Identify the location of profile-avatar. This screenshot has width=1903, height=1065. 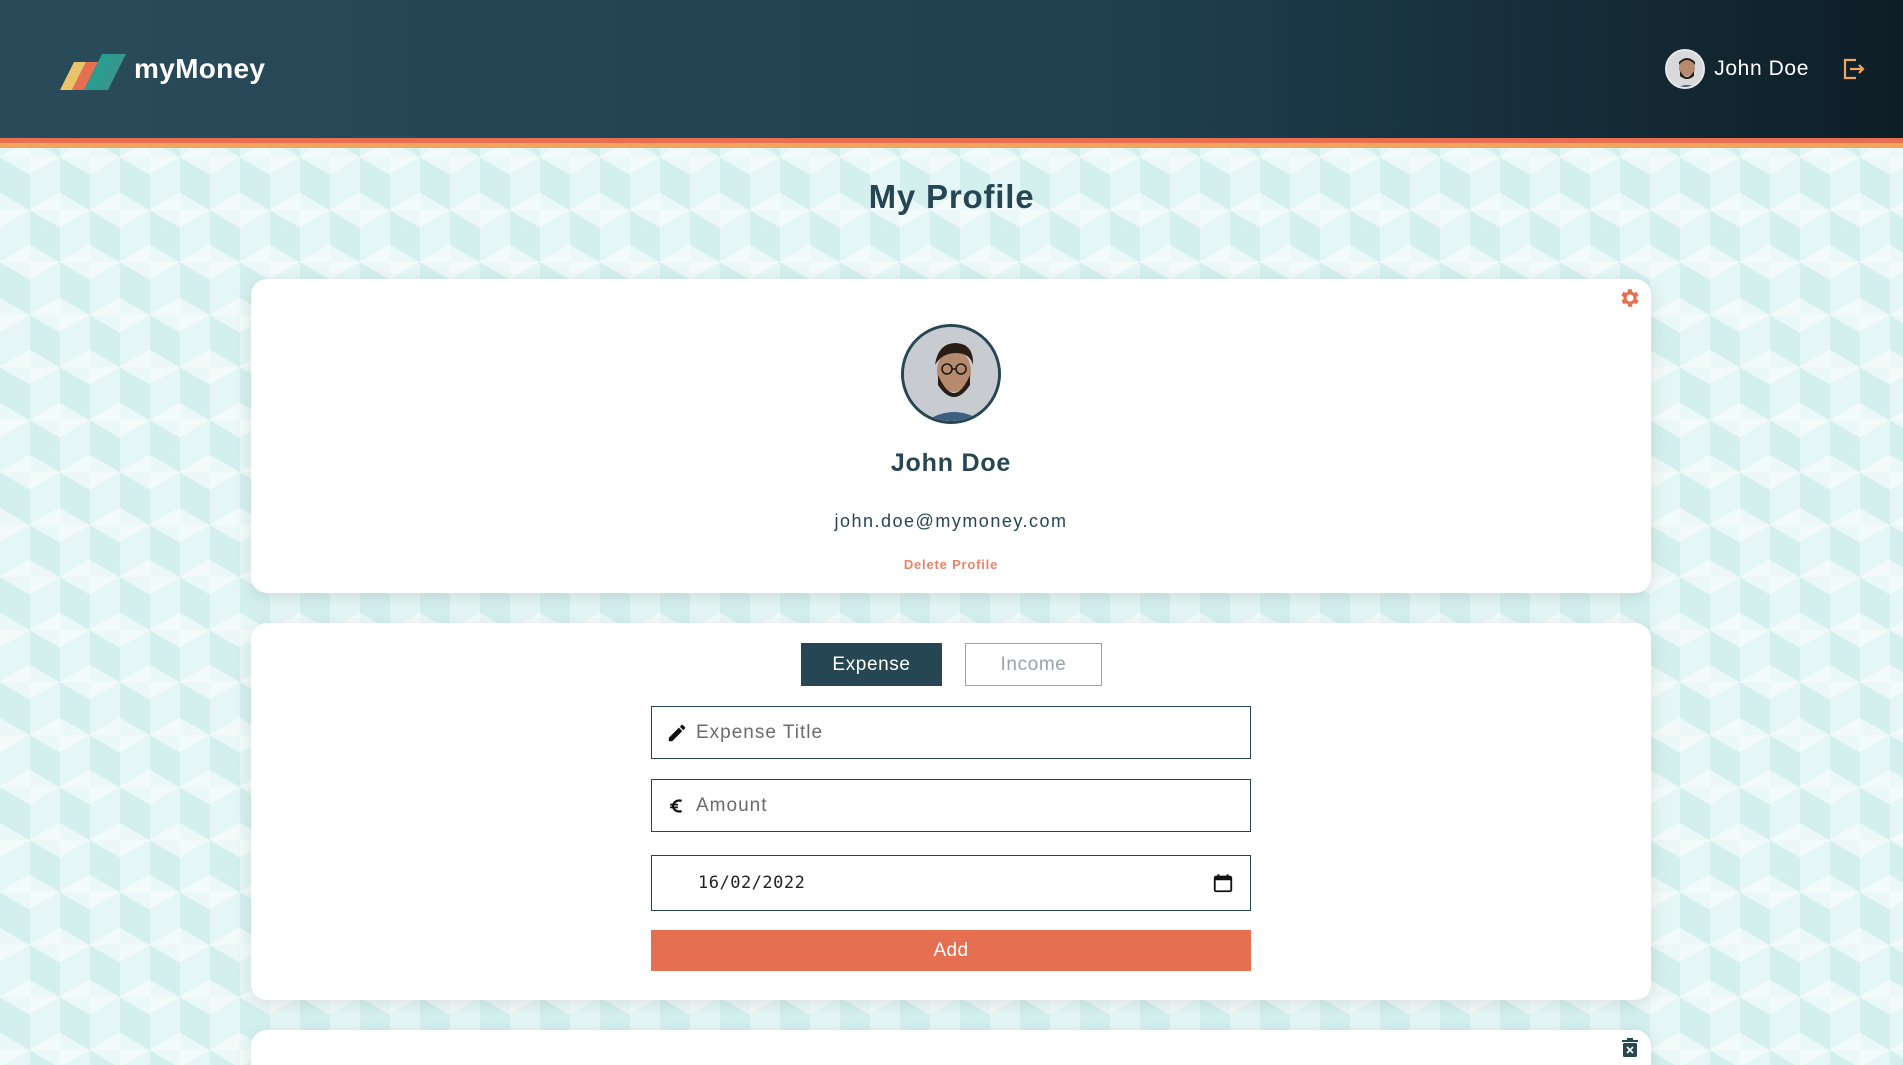
(951, 374).